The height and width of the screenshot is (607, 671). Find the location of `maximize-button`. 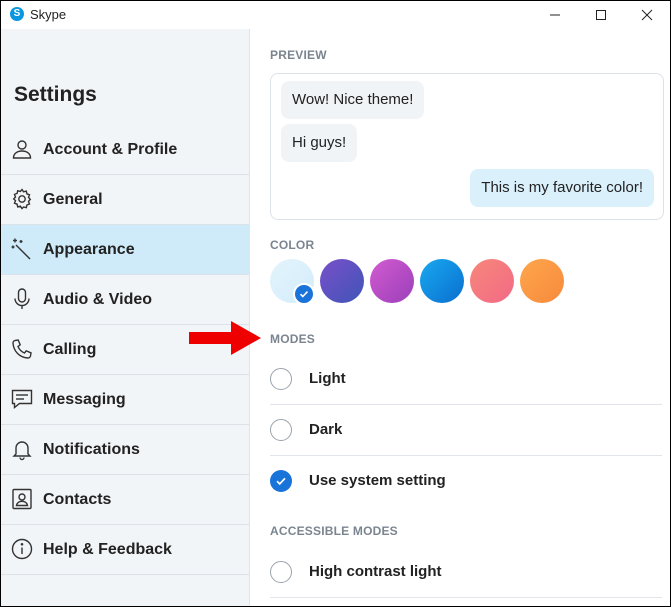

maximize-button is located at coordinates (601, 15).